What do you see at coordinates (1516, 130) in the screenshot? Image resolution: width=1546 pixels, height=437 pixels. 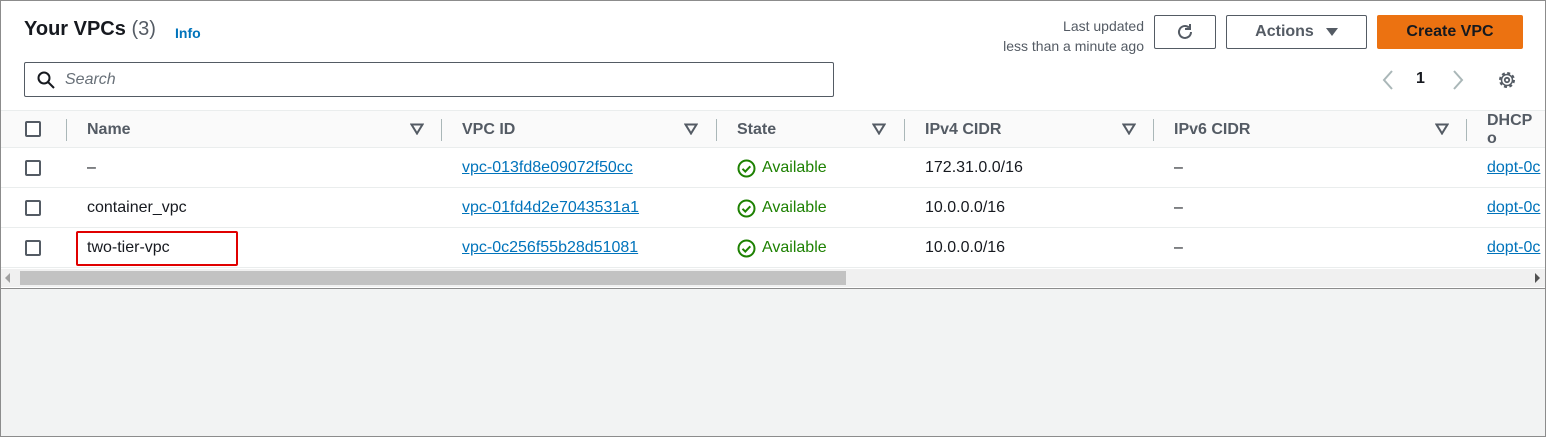 I see `column-header-dhcp: DHCP o` at bounding box center [1516, 130].